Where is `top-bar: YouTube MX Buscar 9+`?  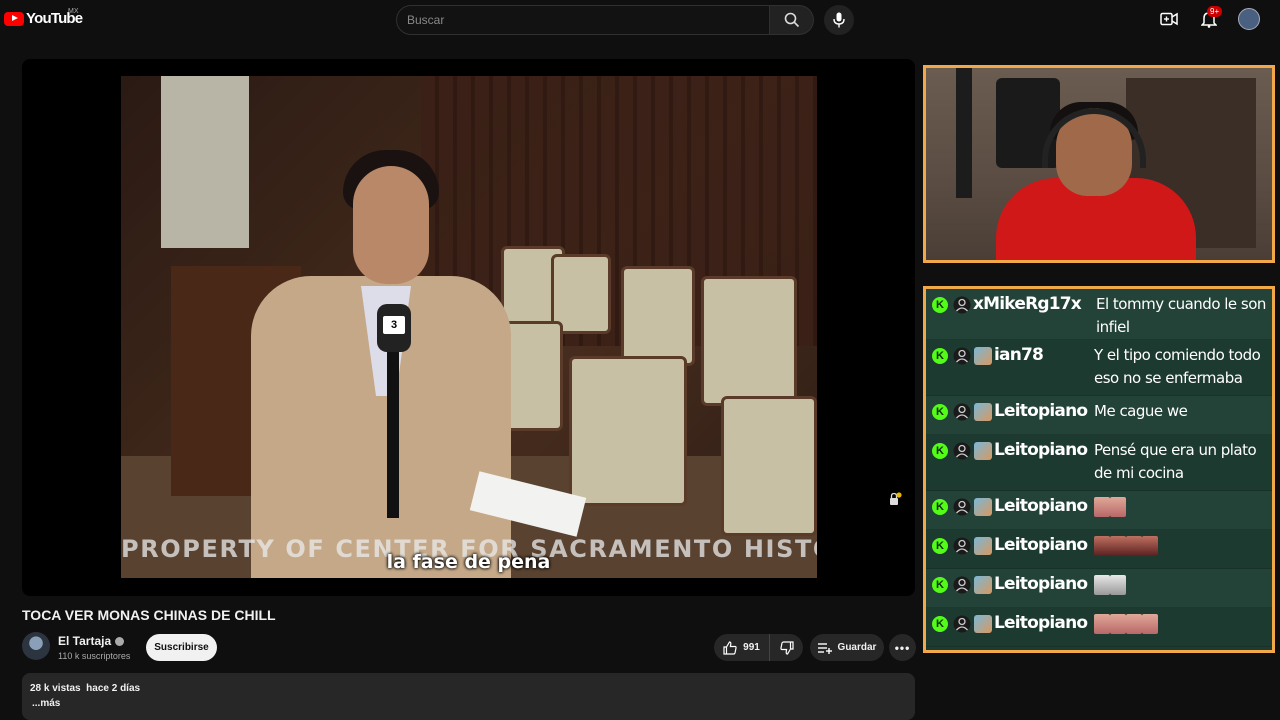 top-bar: YouTube MX Buscar 9+ is located at coordinates (640, 20).